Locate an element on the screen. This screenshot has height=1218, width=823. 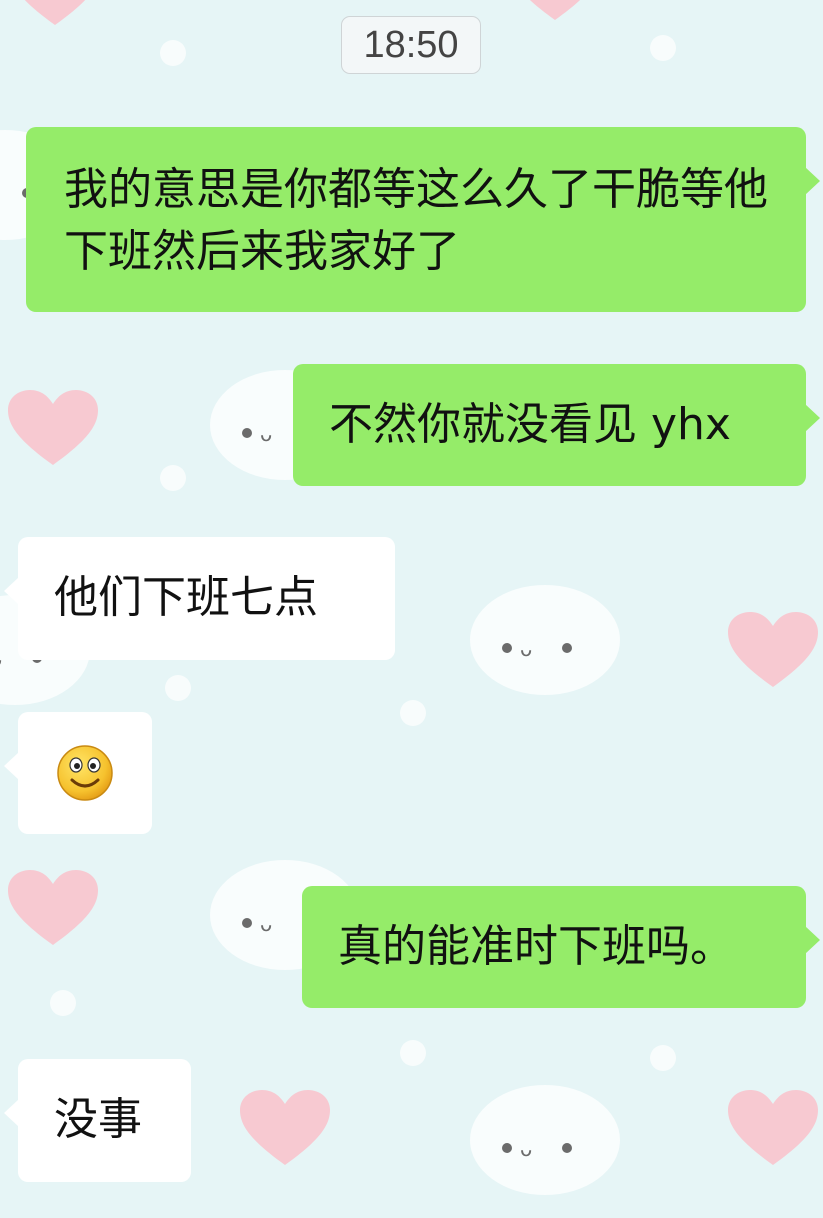
message-text: 他们下班七点 is located at coordinates (186, 597).